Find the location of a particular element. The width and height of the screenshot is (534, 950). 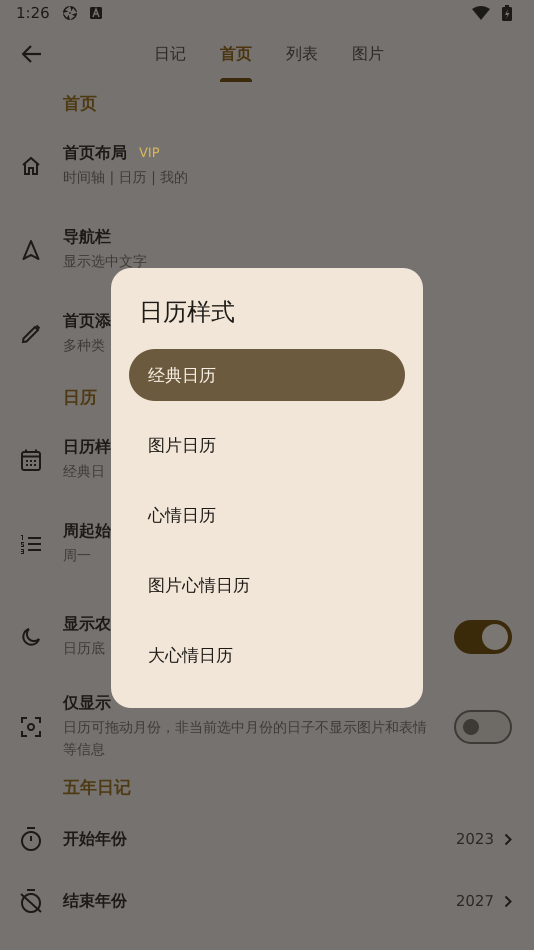

battery-icon is located at coordinates (507, 13).